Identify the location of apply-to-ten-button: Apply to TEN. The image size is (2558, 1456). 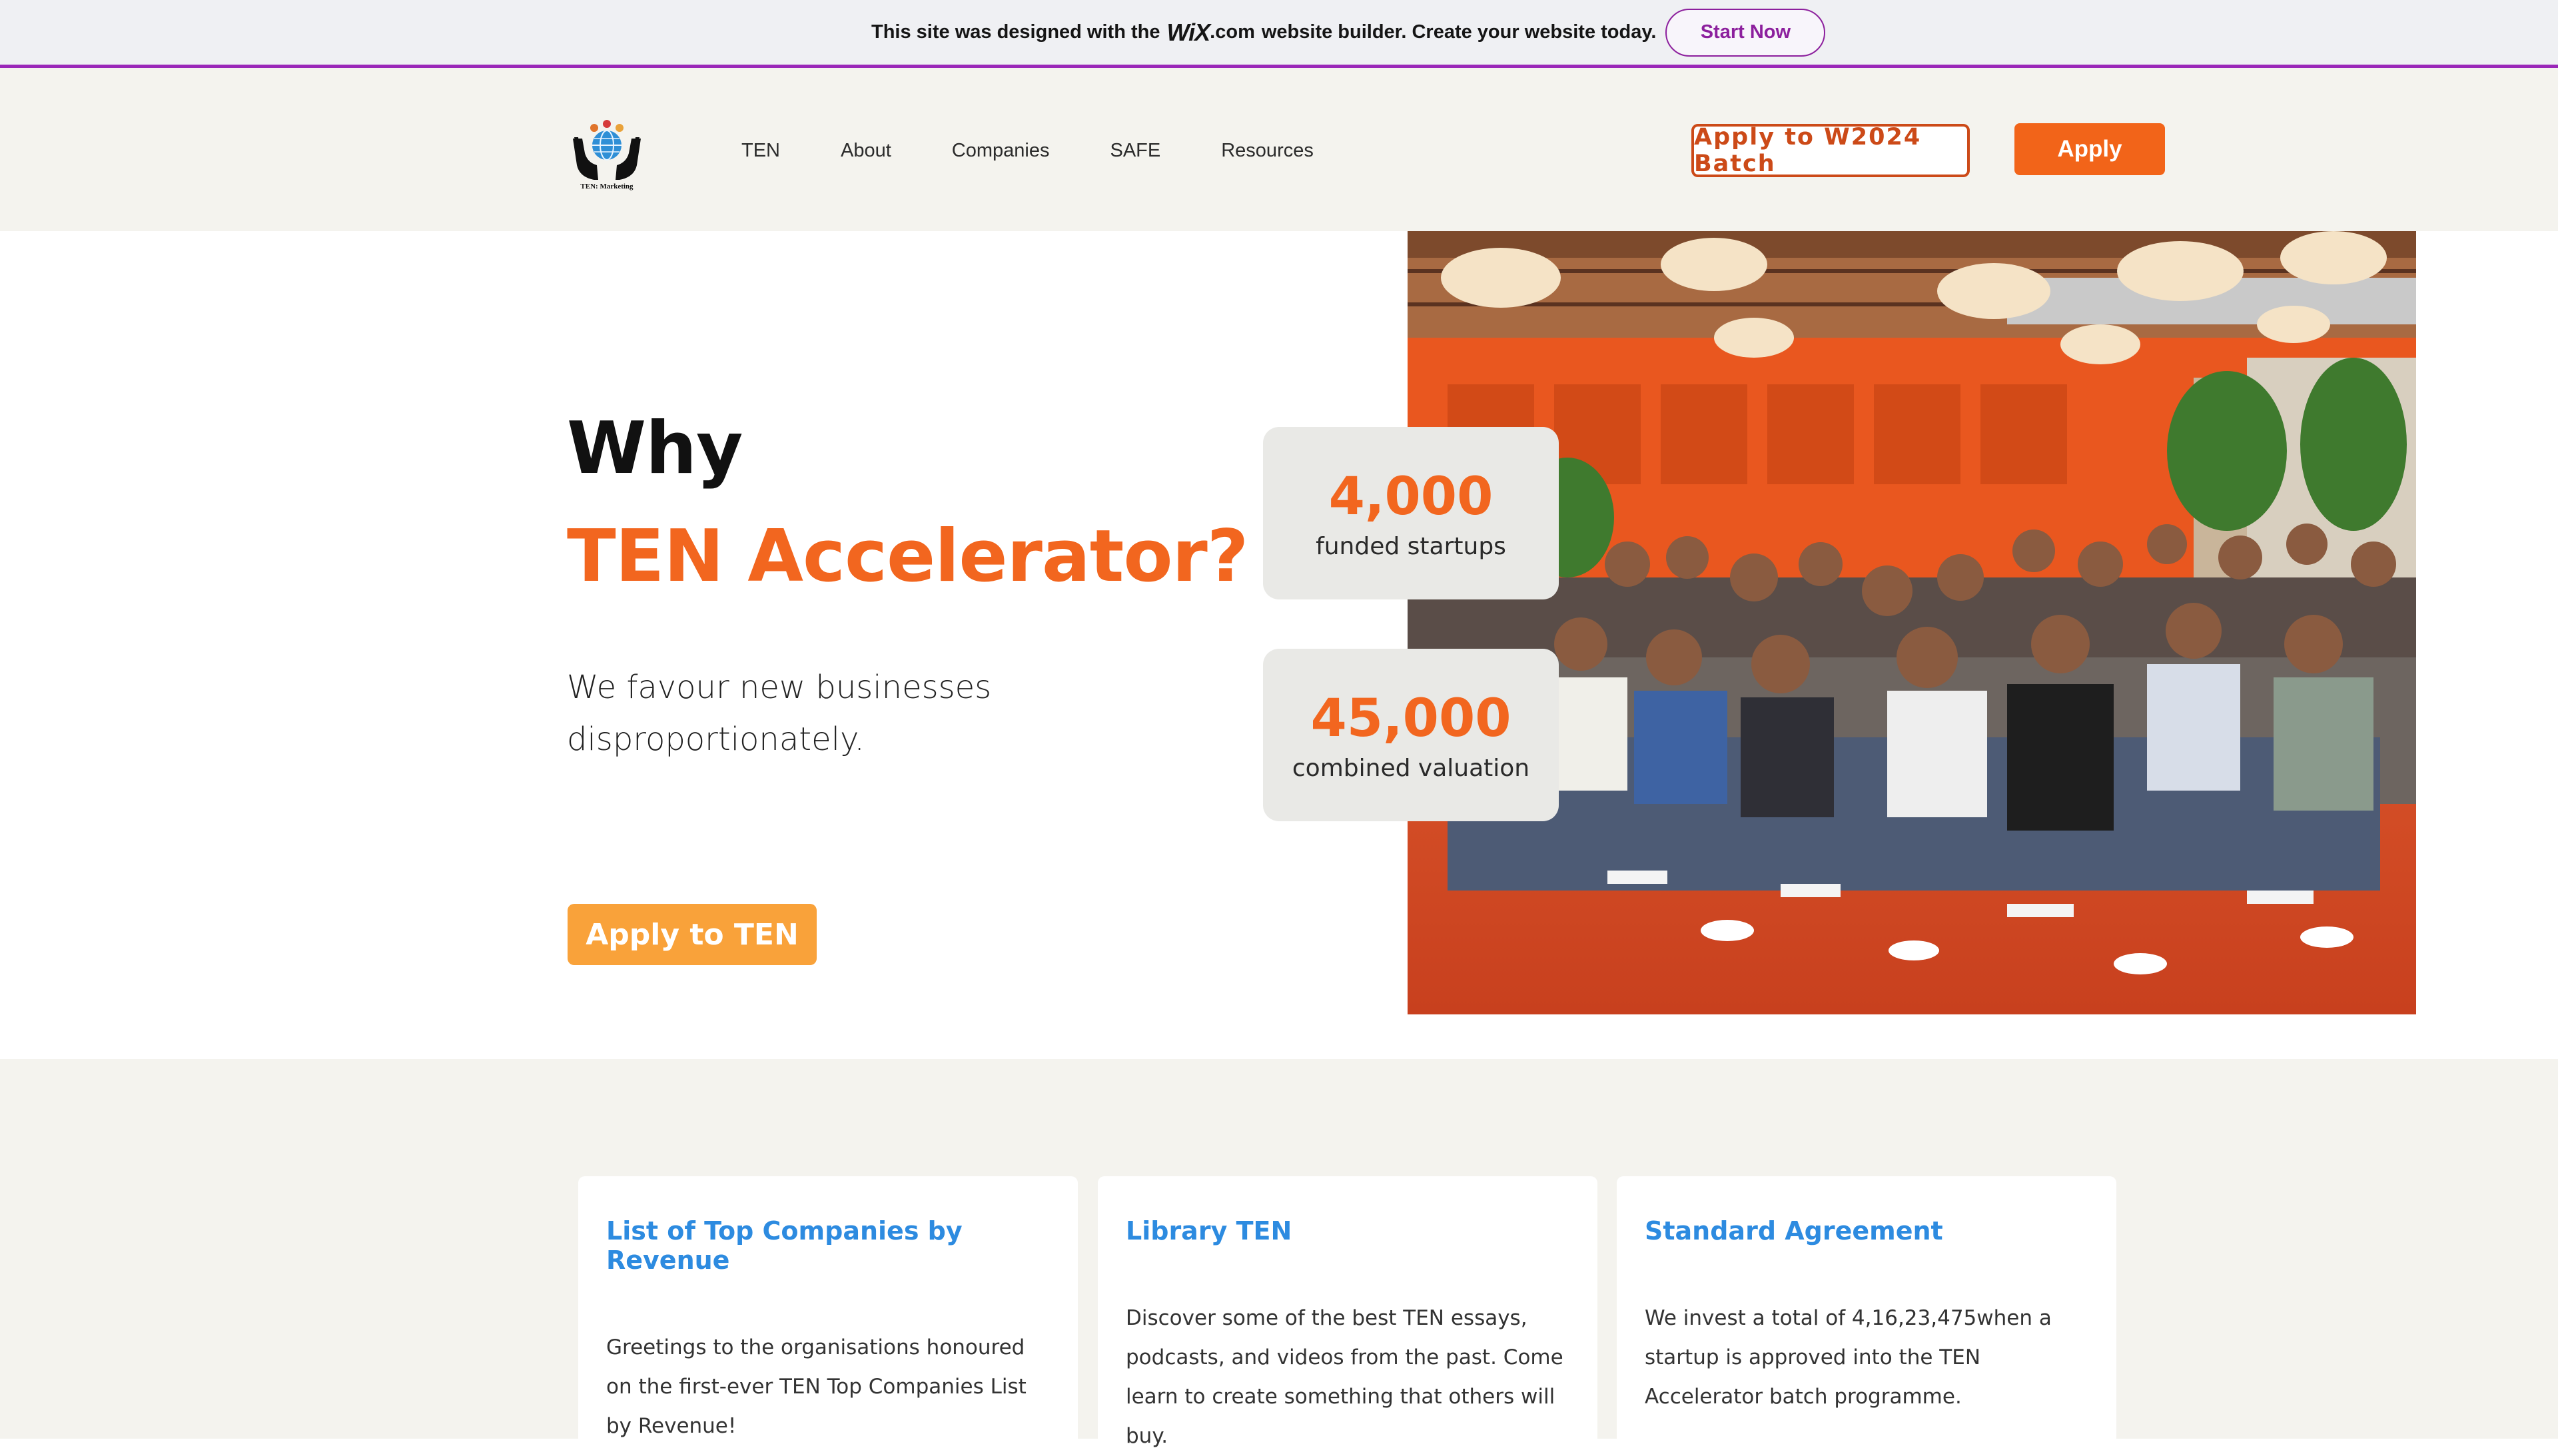
(692, 934).